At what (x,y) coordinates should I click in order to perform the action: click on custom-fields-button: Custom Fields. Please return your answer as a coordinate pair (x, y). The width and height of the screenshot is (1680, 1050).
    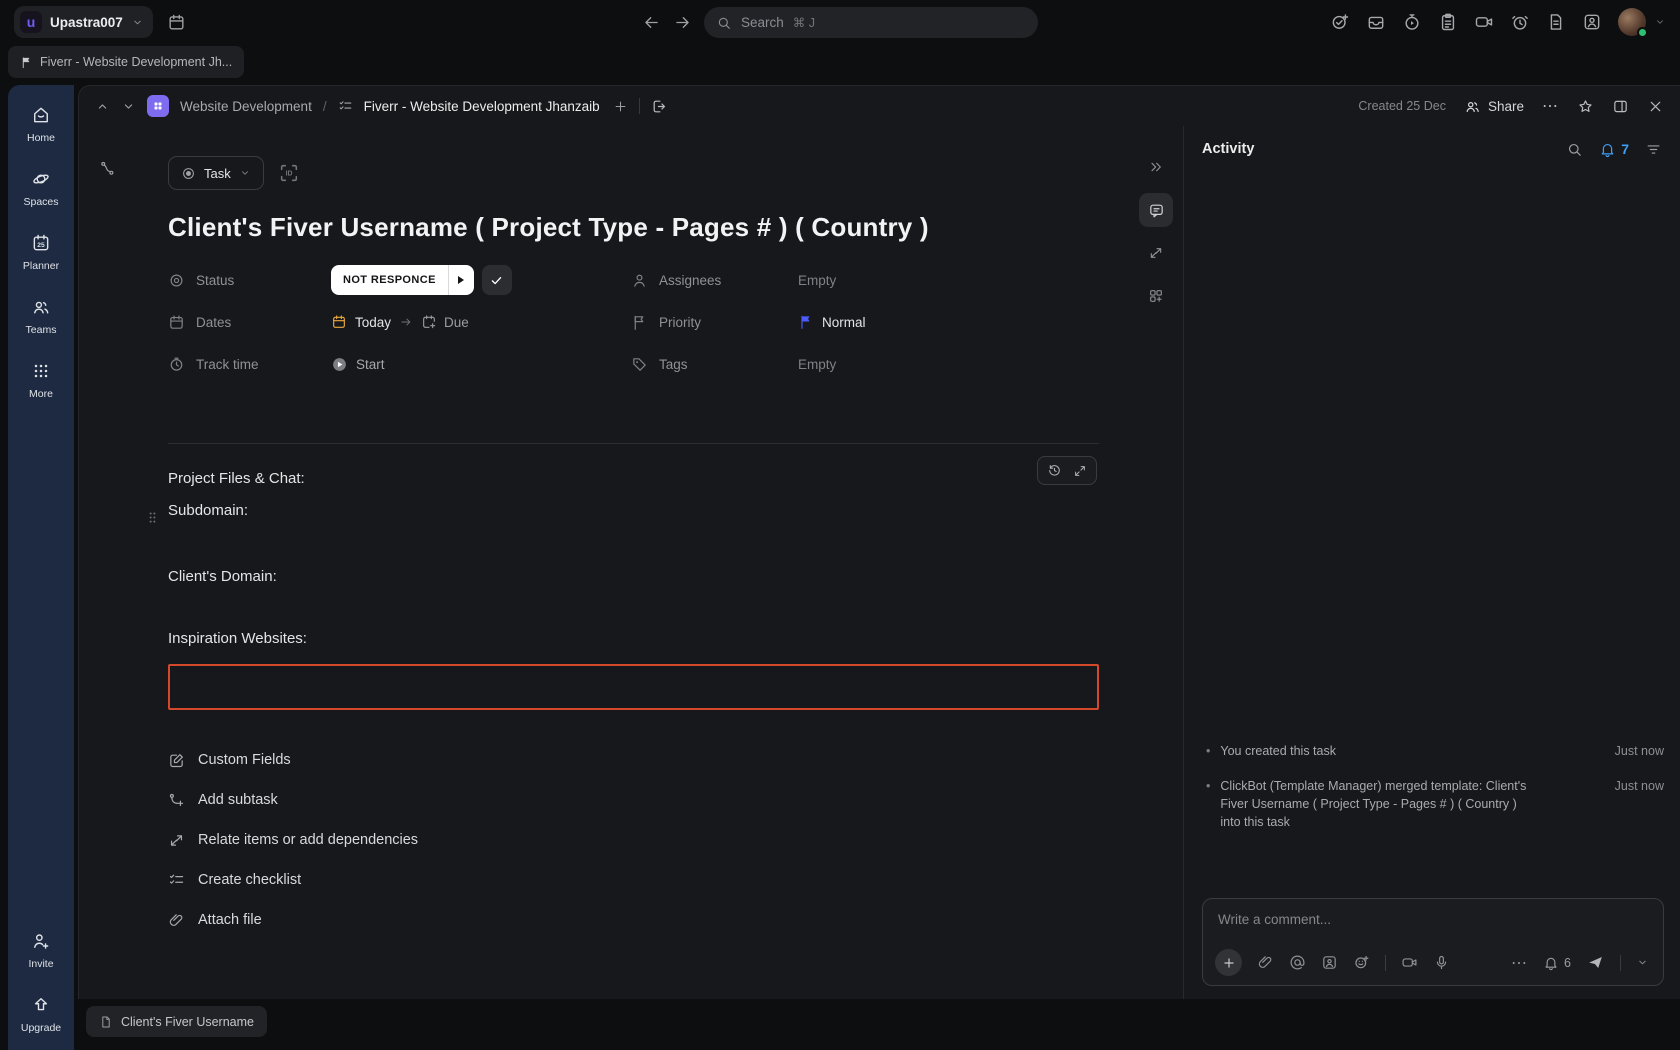
    Looking at the image, I should click on (633, 760).